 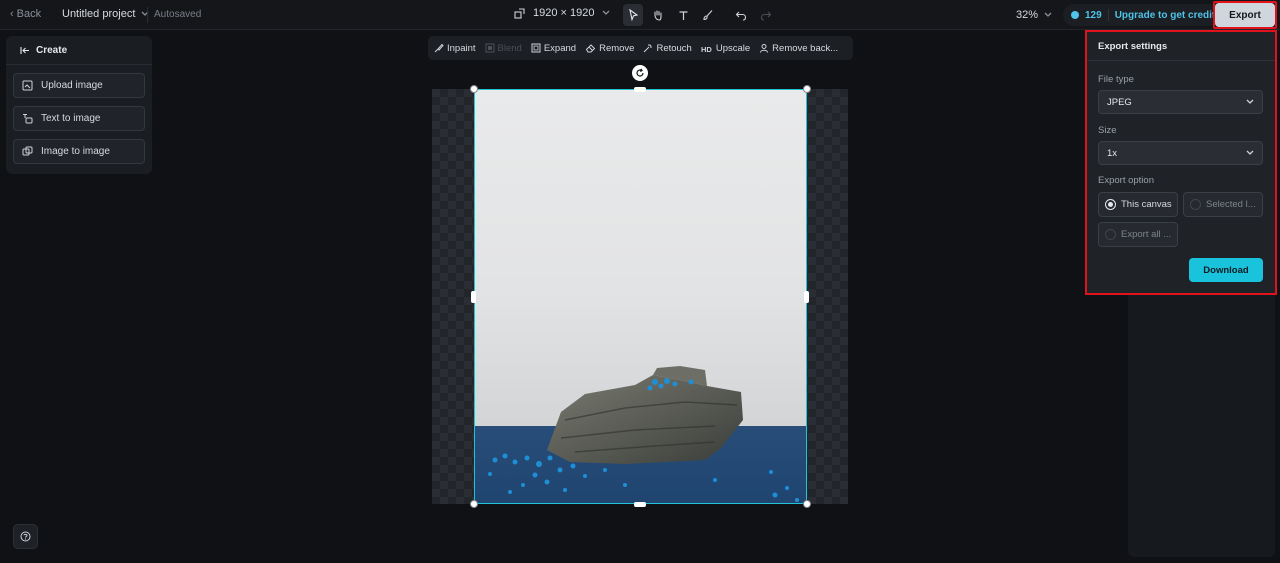 What do you see at coordinates (1180, 153) in the screenshot?
I see `size-select: 1x` at bounding box center [1180, 153].